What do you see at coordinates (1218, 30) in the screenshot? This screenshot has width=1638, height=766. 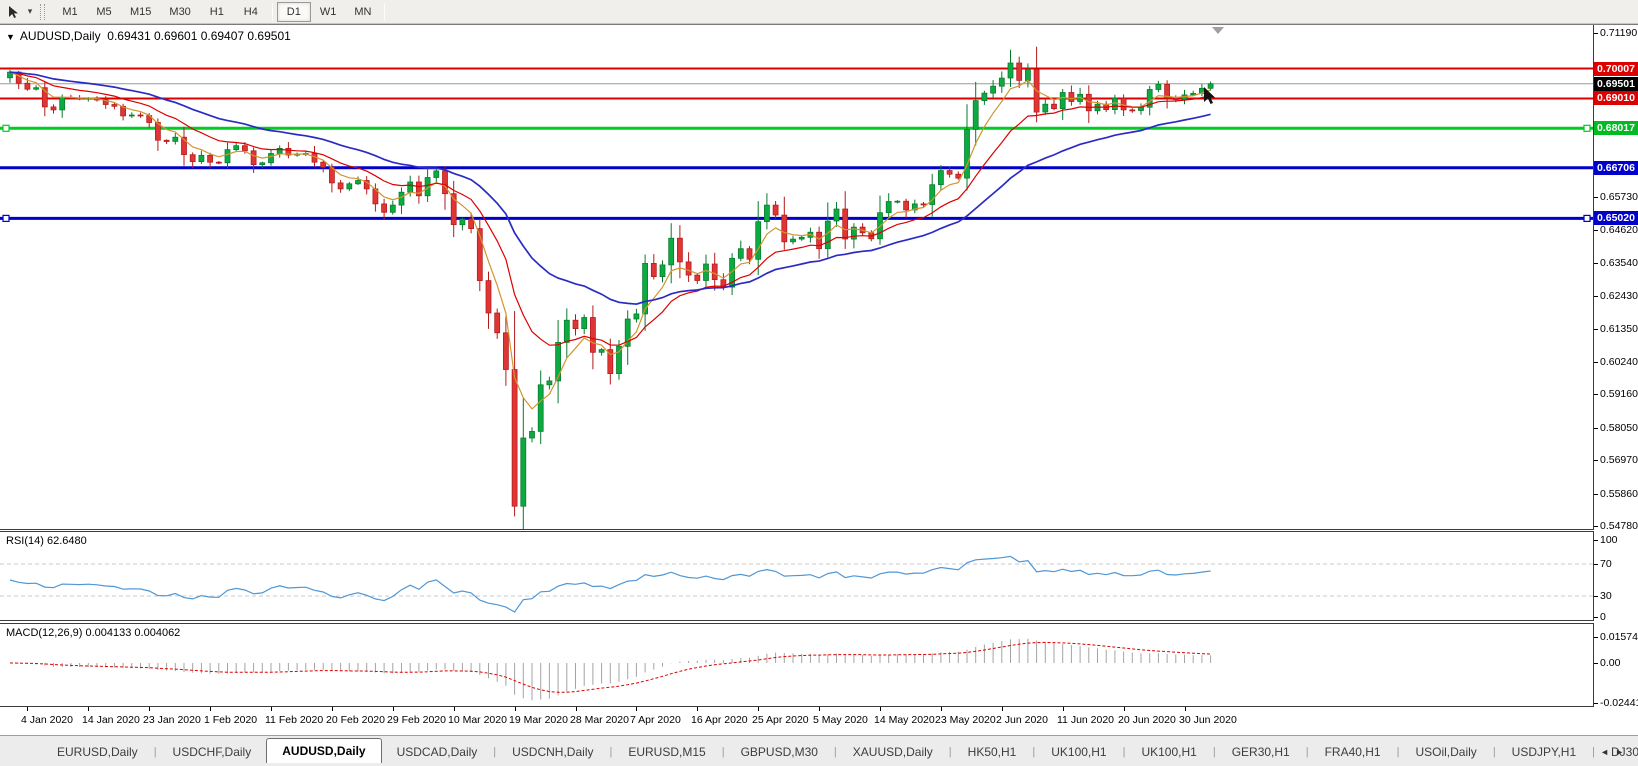 I see `chart-shift-marker-icon` at bounding box center [1218, 30].